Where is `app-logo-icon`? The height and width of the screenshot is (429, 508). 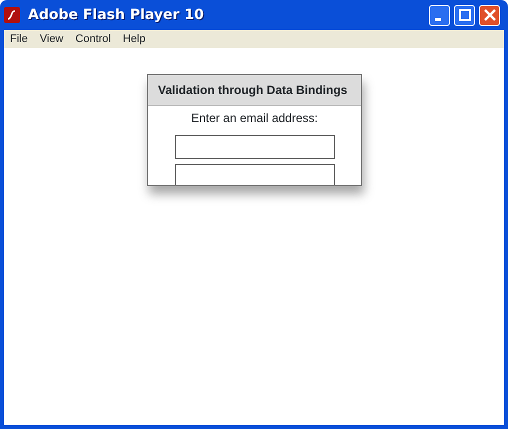 app-logo-icon is located at coordinates (12, 15).